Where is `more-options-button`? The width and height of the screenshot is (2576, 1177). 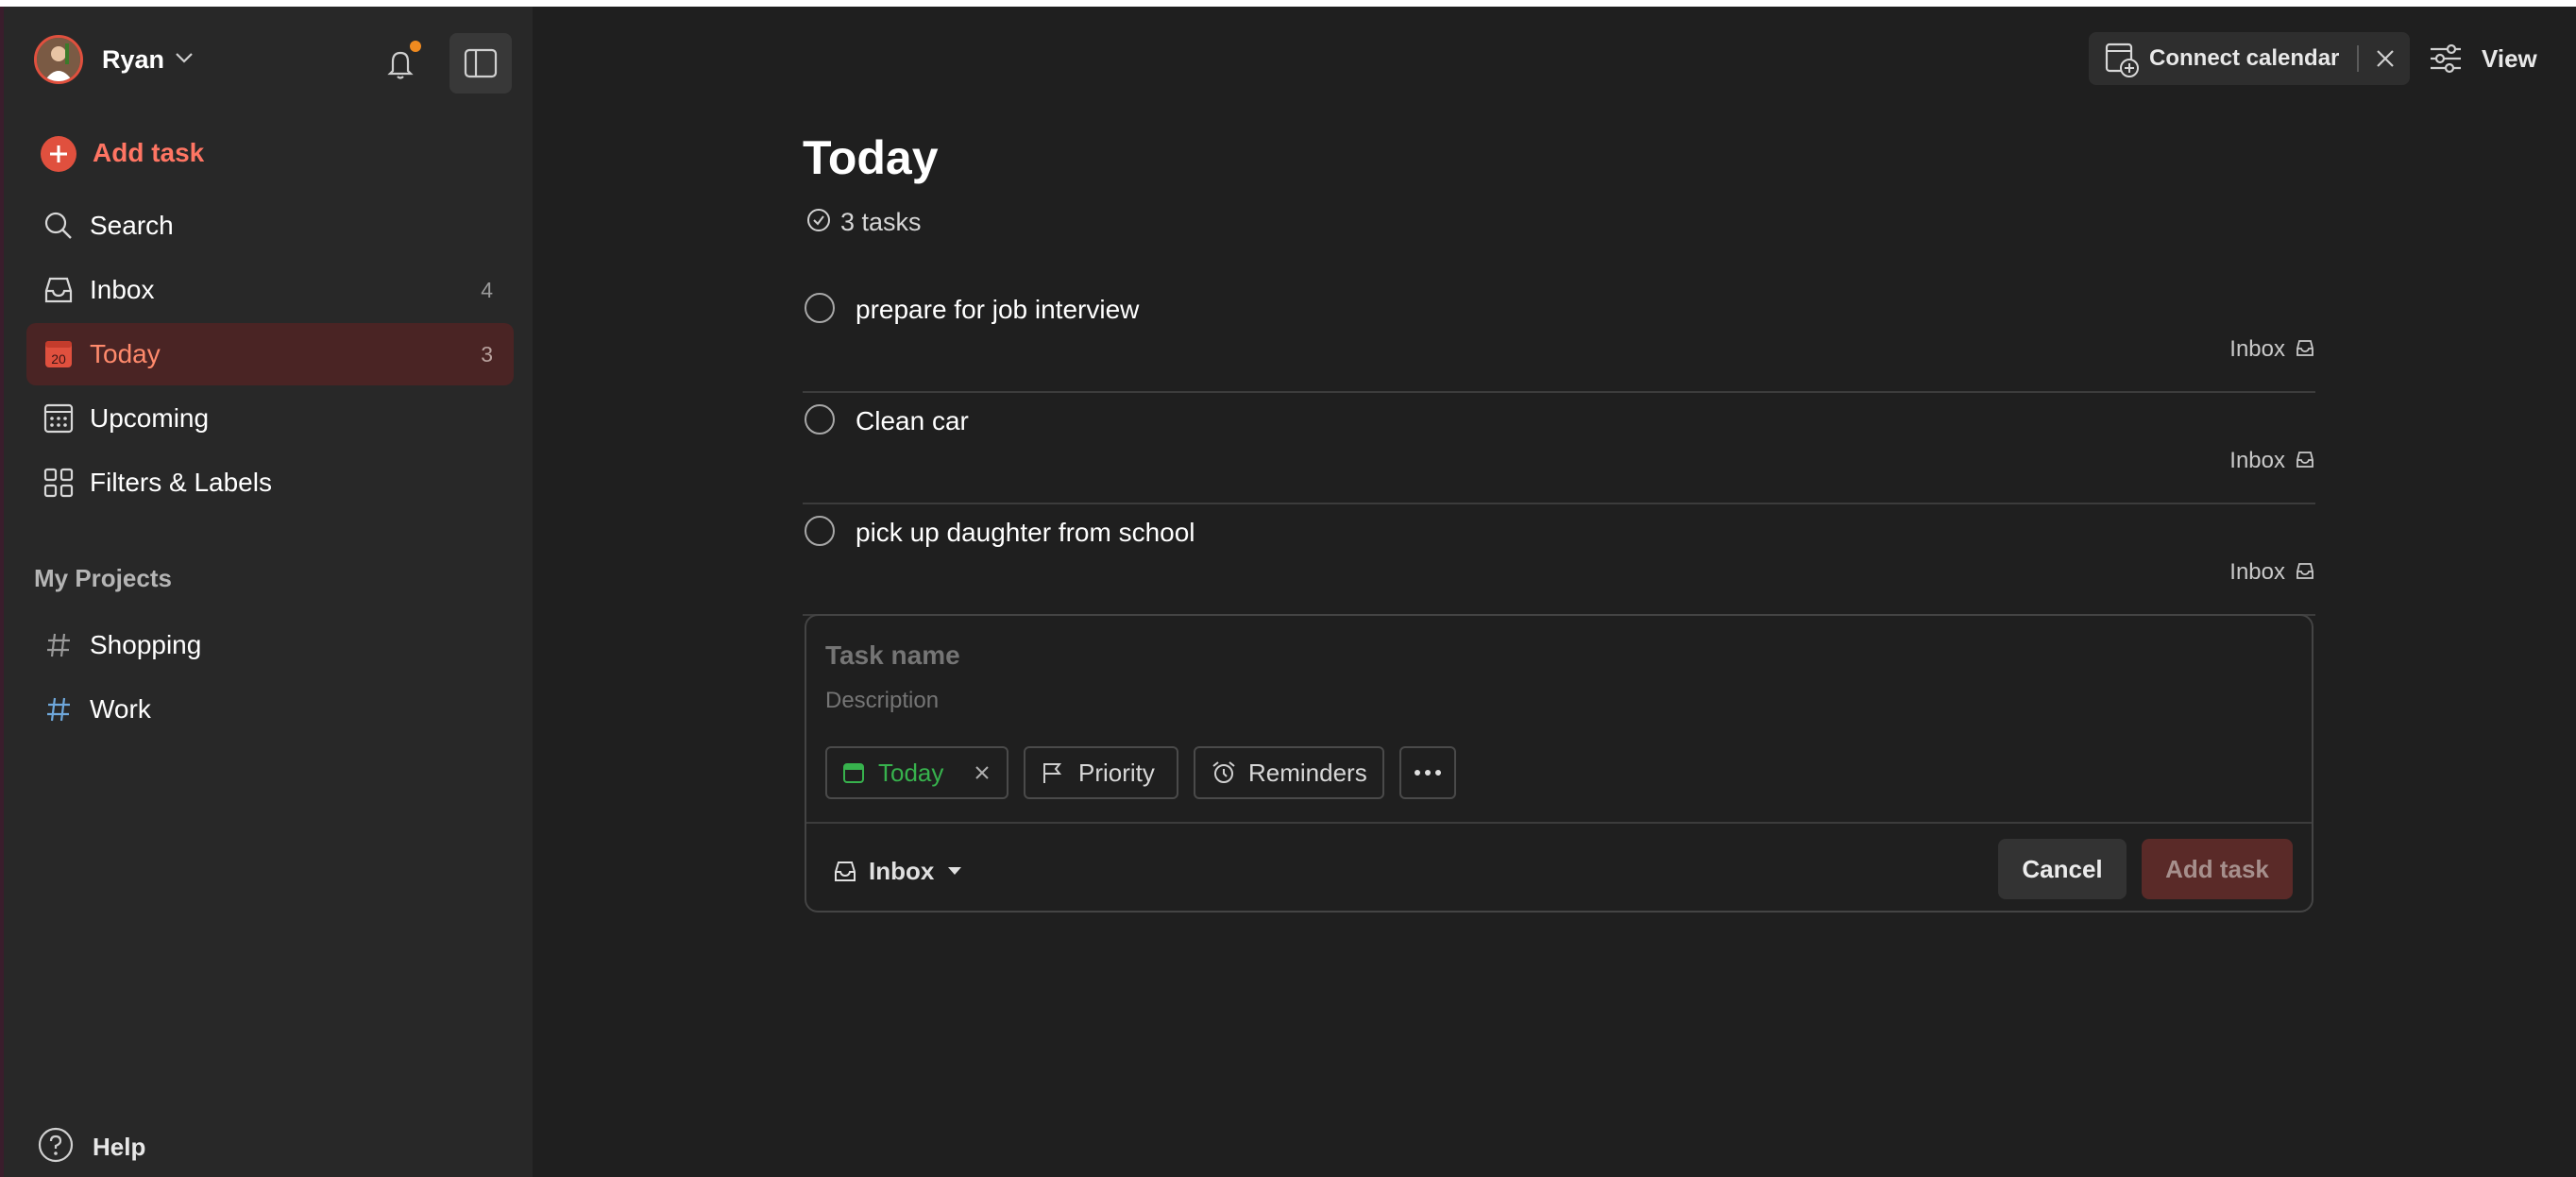 more-options-button is located at coordinates (1427, 772).